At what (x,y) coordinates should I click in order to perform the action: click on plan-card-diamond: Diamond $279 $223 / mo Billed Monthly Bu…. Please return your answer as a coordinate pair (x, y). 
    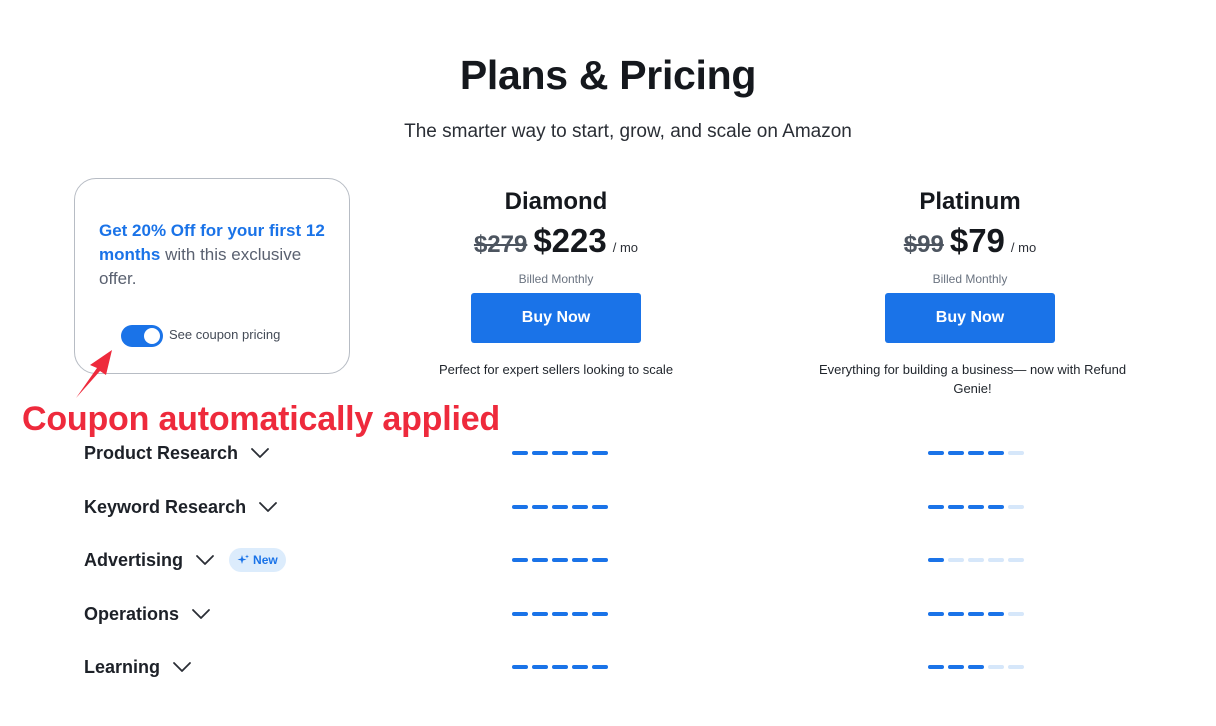
    Looking at the image, I should click on (556, 282).